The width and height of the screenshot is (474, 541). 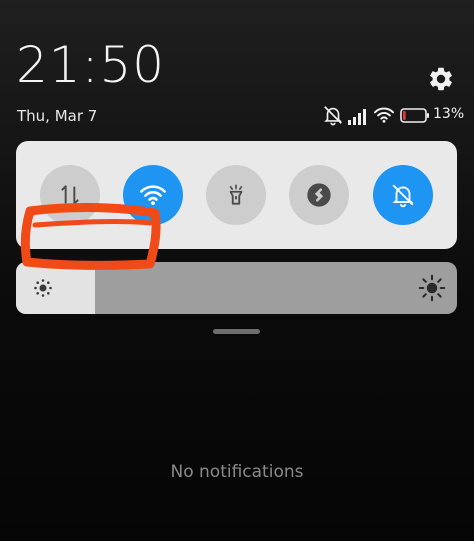 I want to click on brightness-low-icon, so click(x=43, y=288).